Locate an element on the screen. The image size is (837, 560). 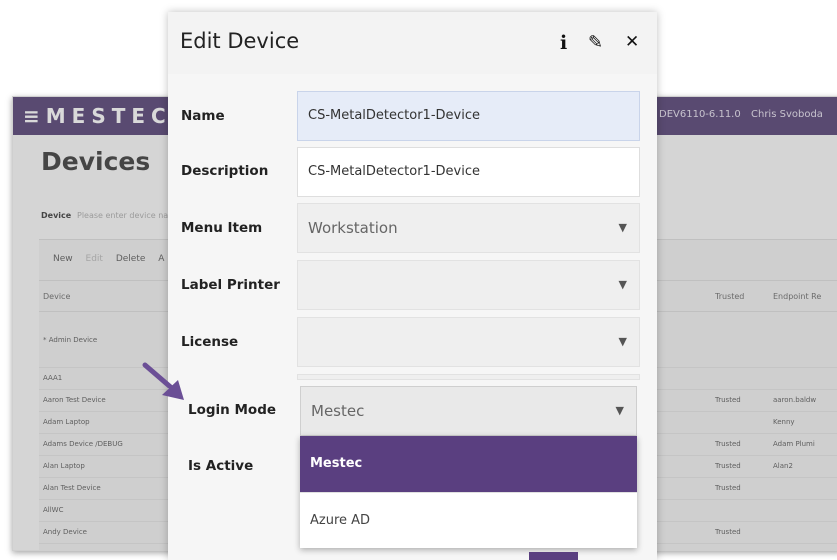
menu-item-value: Workstation is located at coordinates (353, 228).